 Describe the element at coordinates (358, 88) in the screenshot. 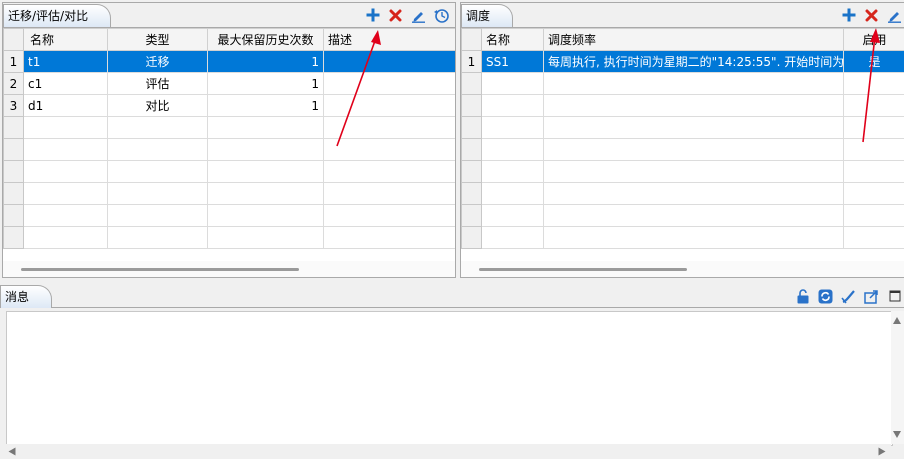

I see `annotation-arrow-left` at that location.